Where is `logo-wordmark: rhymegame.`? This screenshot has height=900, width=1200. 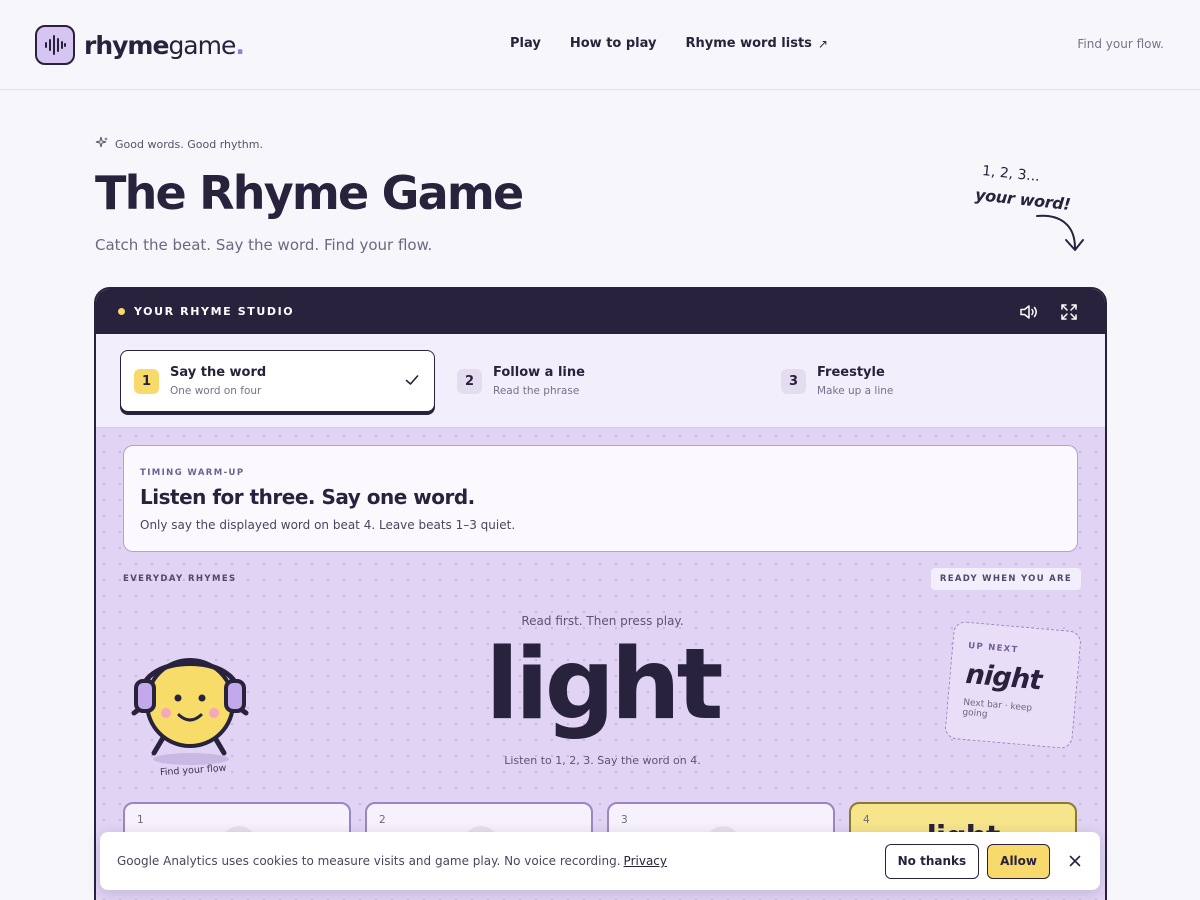 logo-wordmark: rhymegame. is located at coordinates (164, 45).